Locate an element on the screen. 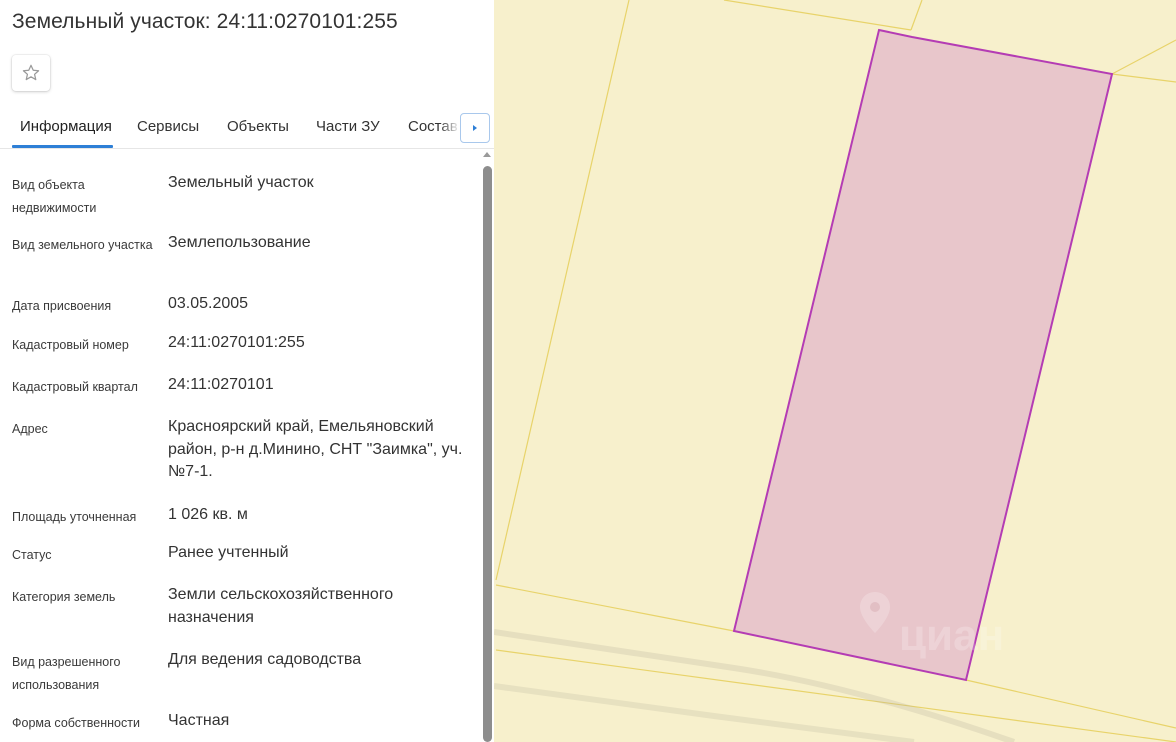 Image resolution: width=1176 pixels, height=742 pixels. info-label: Площадь уточненная is located at coordinates (74, 517).